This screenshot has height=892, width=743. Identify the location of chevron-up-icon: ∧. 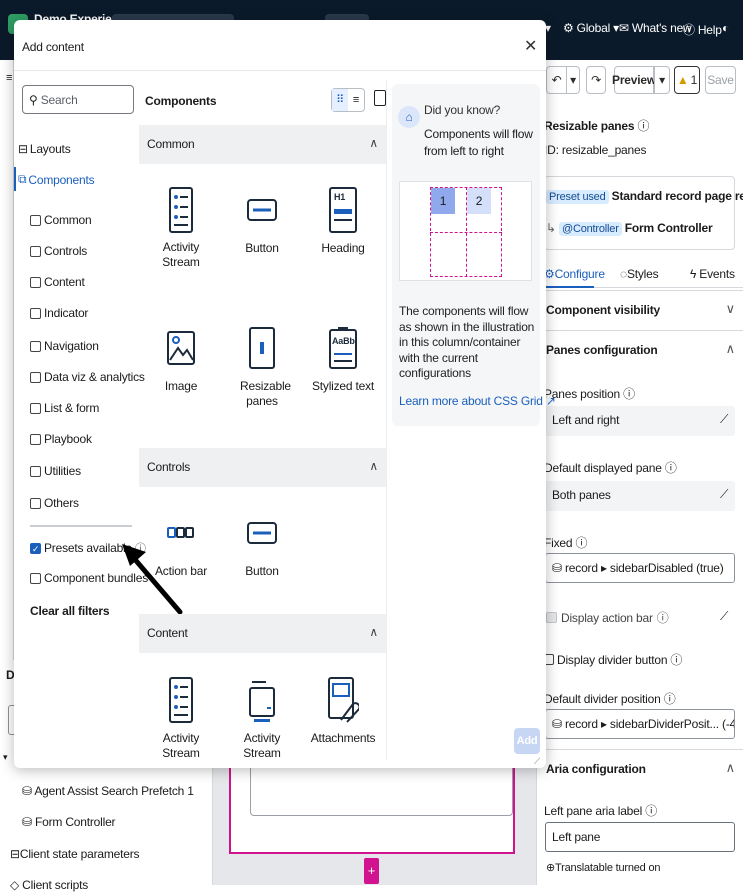
(373, 466).